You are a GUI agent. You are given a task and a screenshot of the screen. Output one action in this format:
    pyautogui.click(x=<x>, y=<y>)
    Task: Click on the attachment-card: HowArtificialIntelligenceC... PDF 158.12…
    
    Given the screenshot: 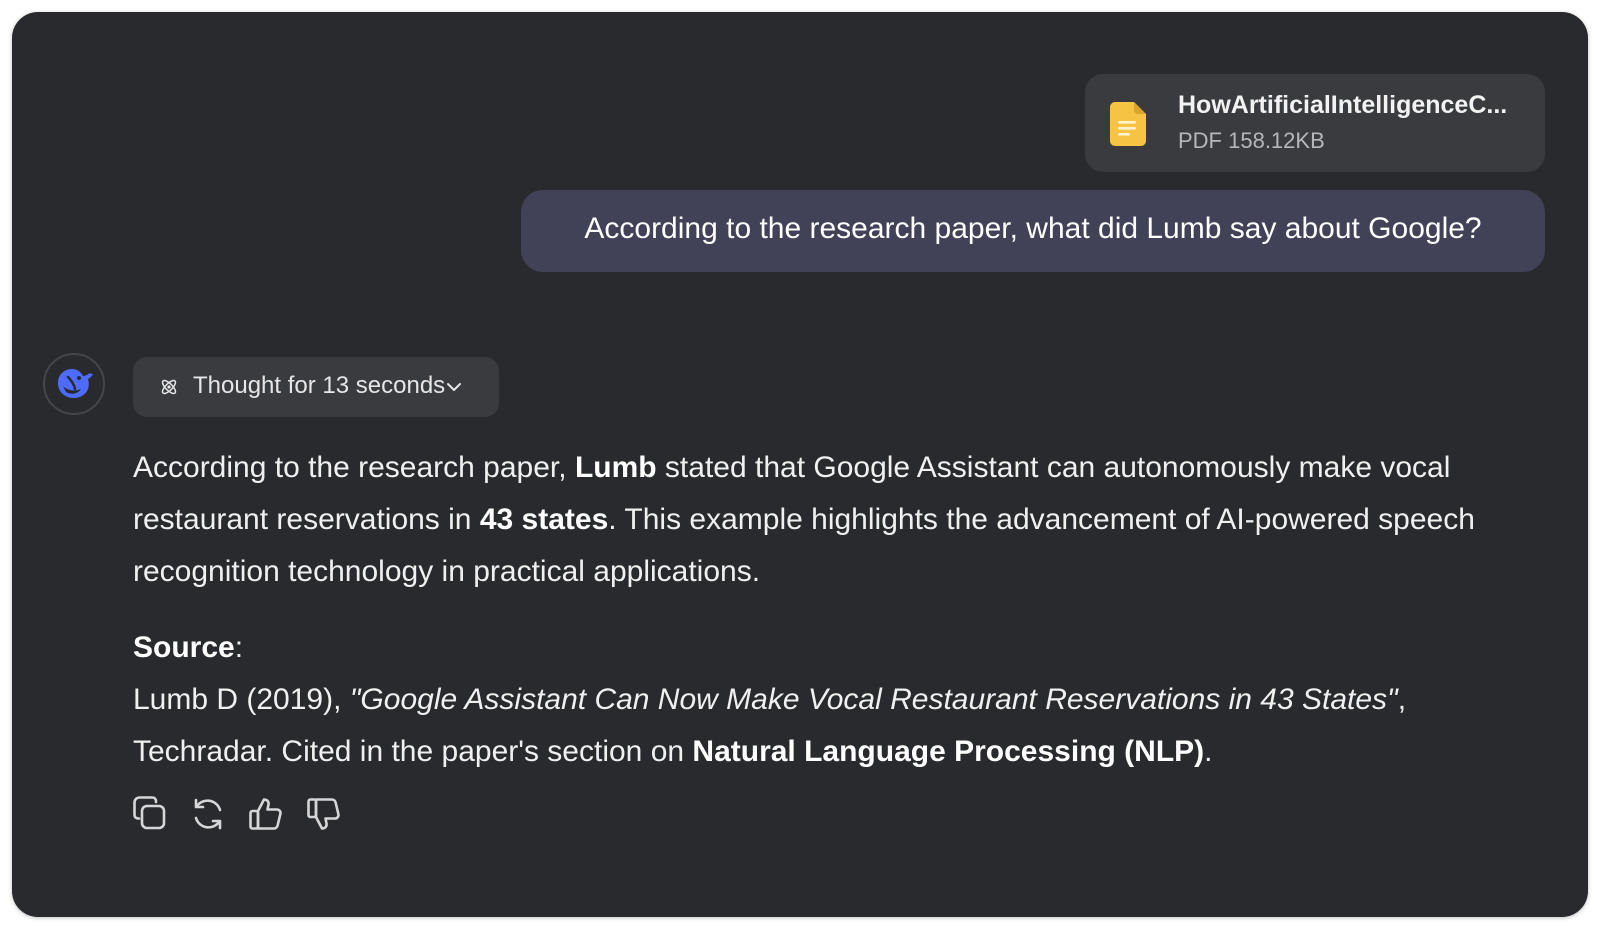 What is the action you would take?
    pyautogui.click(x=1315, y=123)
    